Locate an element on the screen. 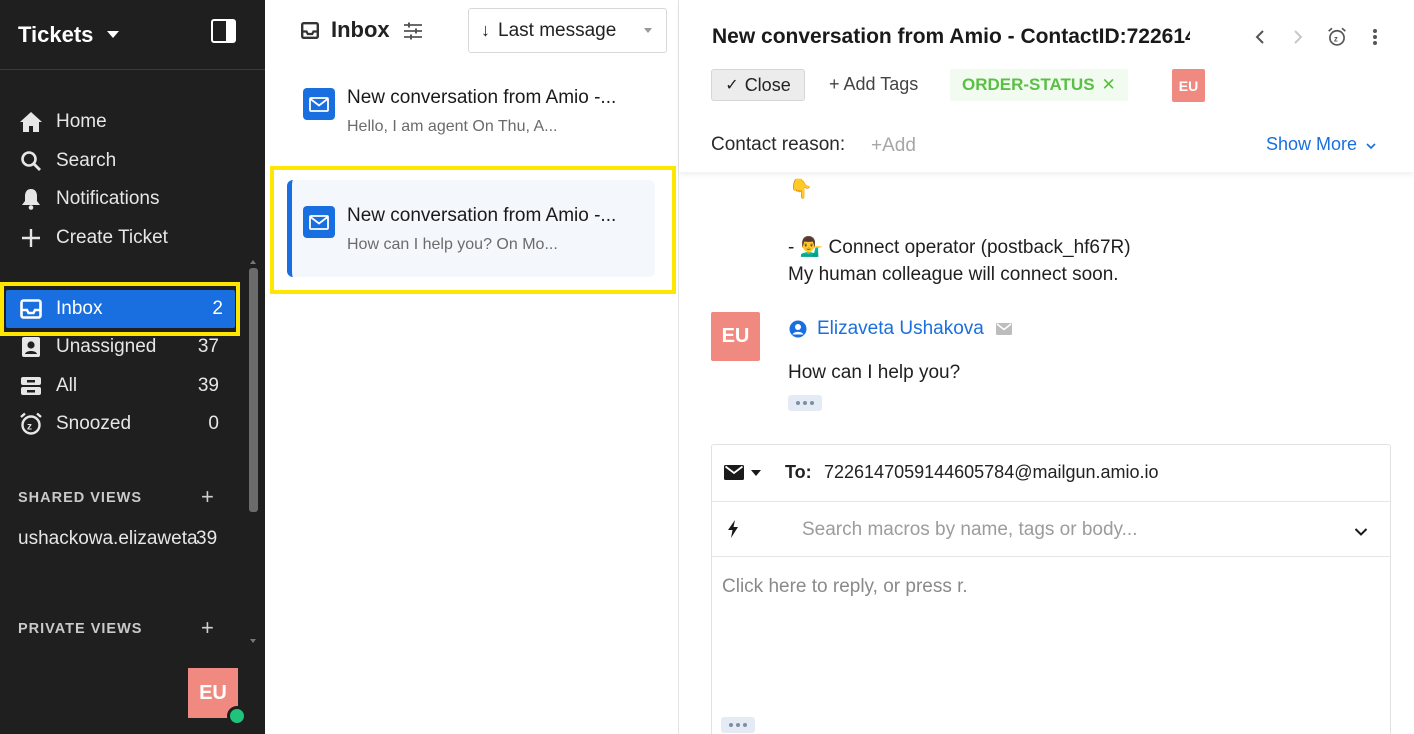 Image resolution: width=1414 pixels, height=734 pixels. nav-create-ticket: Create Ticket is located at coordinates (132, 238).